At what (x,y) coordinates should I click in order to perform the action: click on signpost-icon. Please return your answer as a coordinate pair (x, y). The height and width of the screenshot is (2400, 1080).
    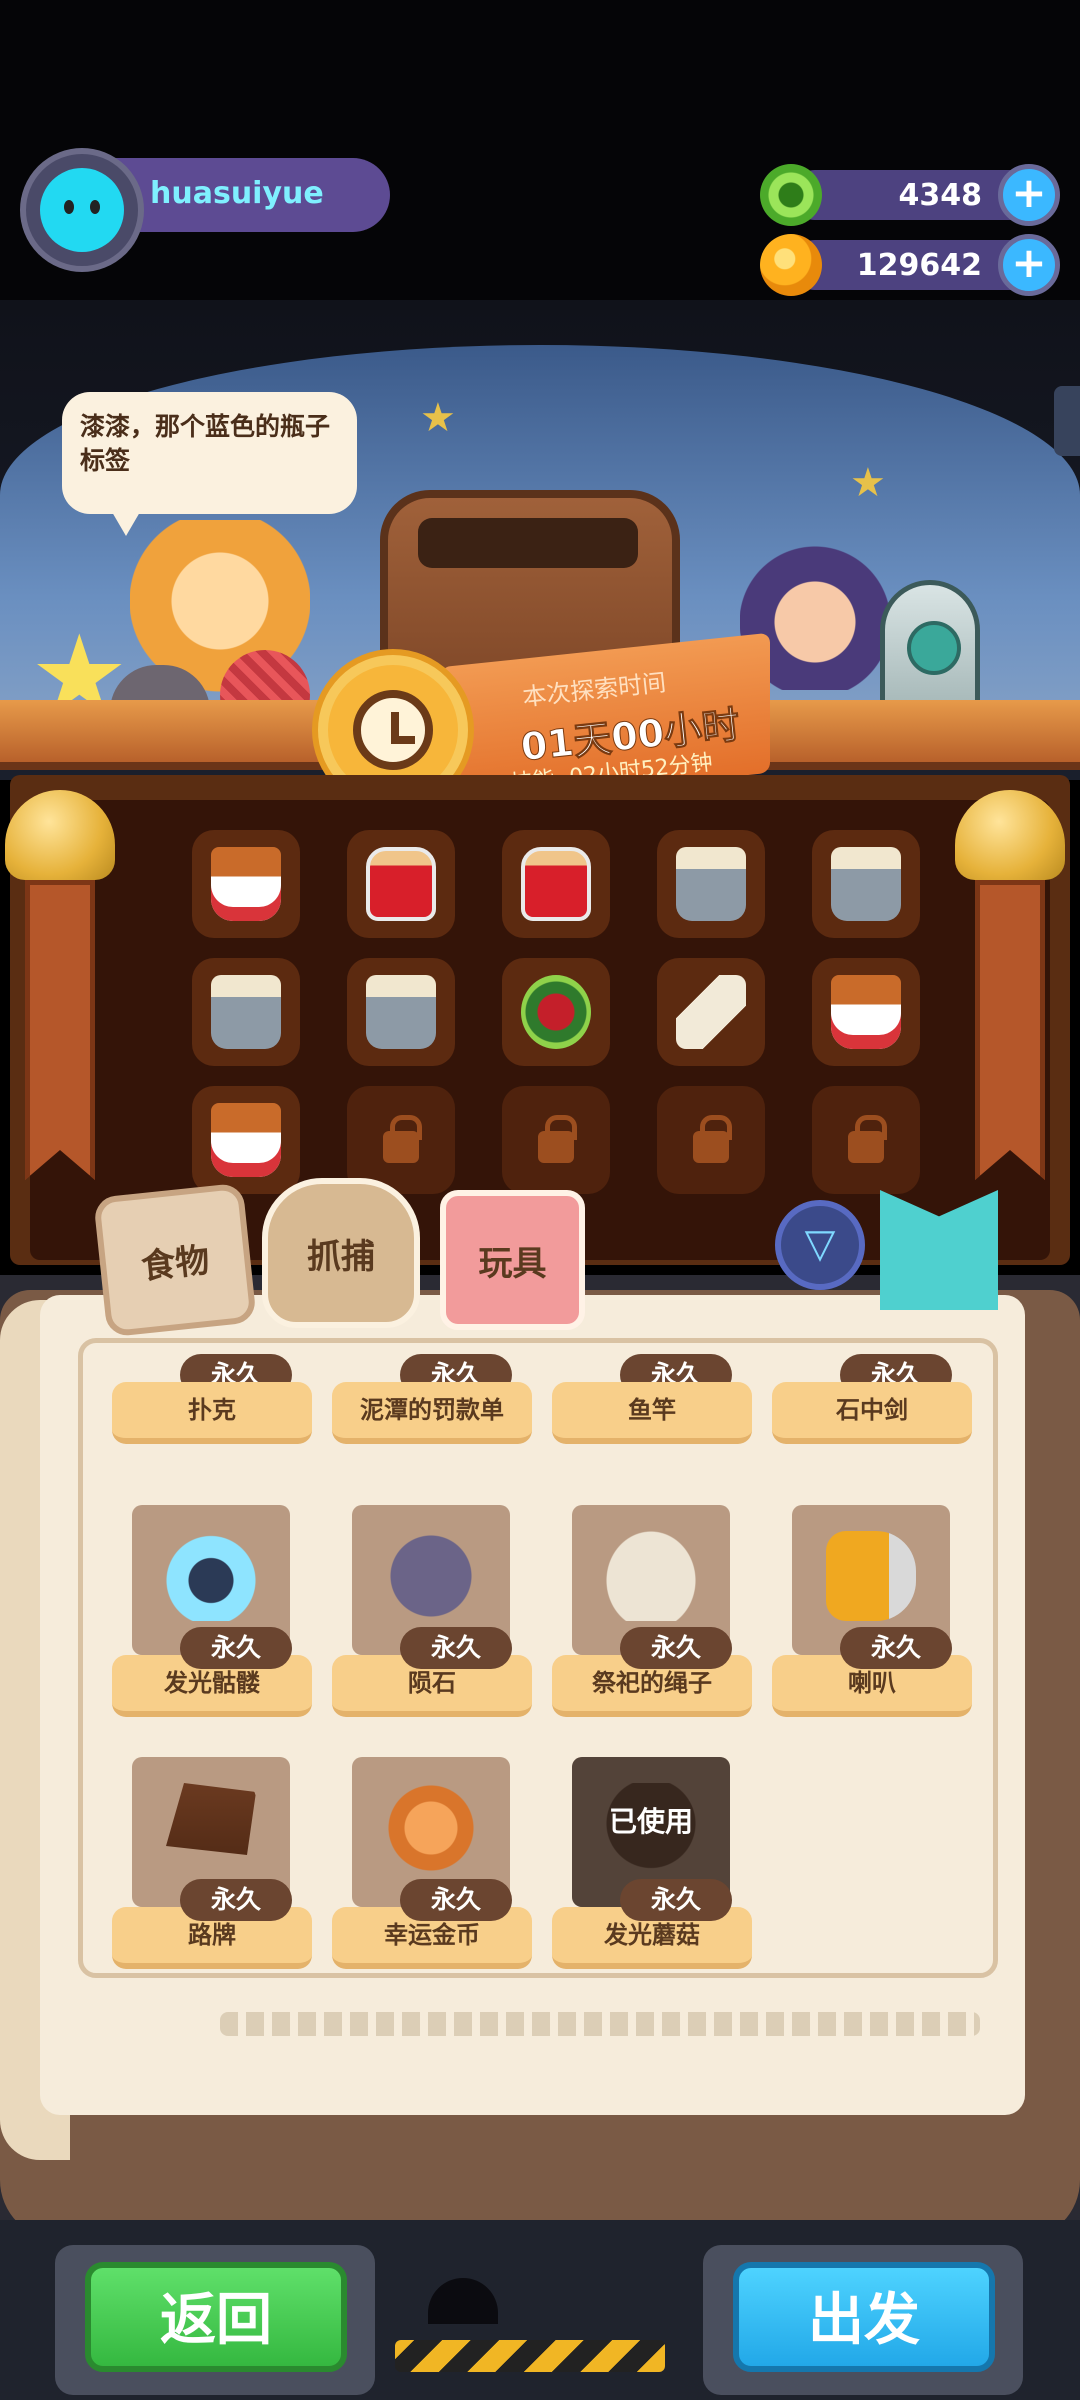
    Looking at the image, I should click on (211, 1819).